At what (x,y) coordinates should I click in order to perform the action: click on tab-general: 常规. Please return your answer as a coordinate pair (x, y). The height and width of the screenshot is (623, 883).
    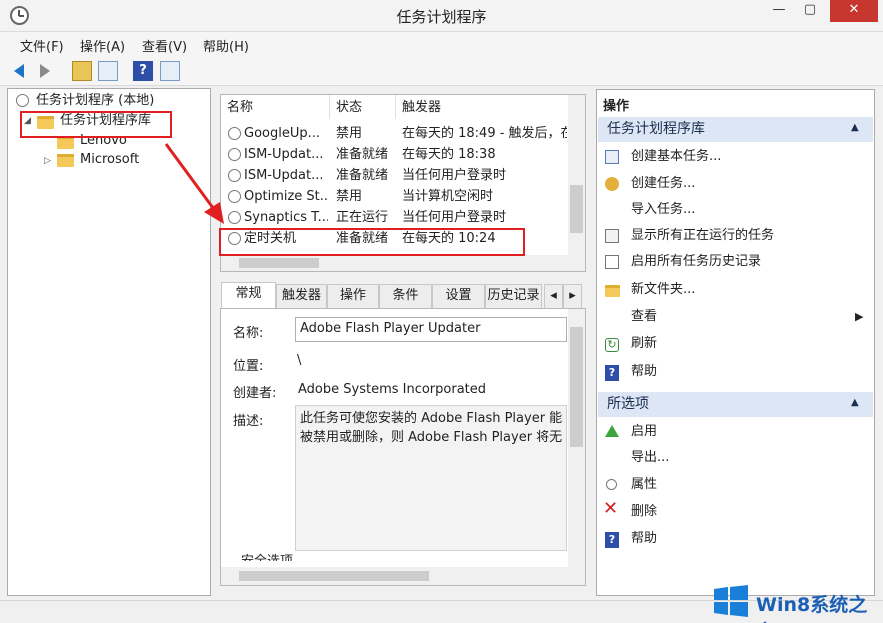
    Looking at the image, I should click on (248, 295).